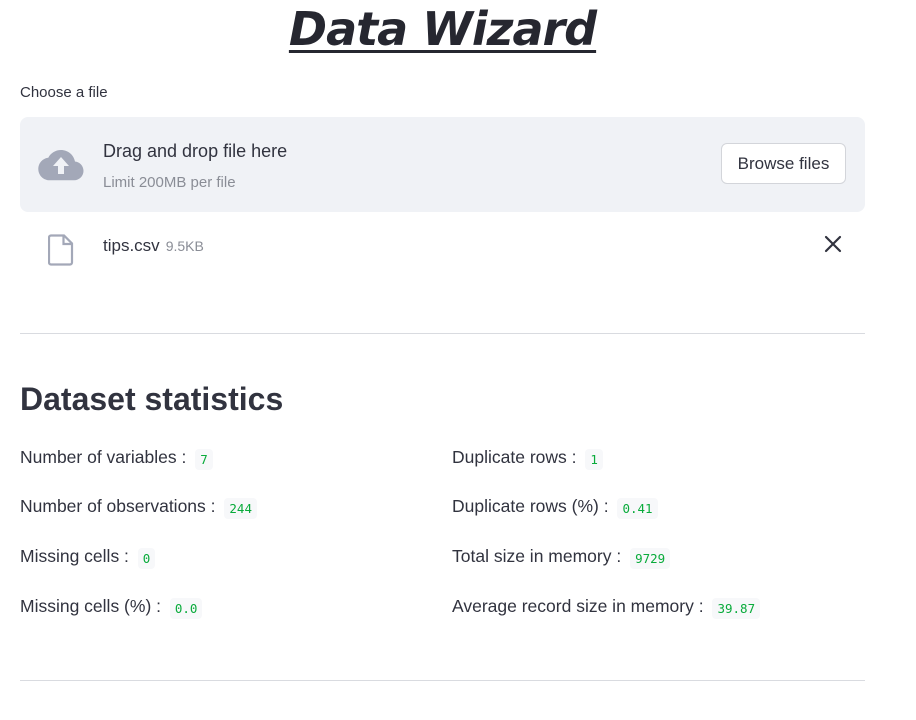  I want to click on file-icon, so click(61, 250).